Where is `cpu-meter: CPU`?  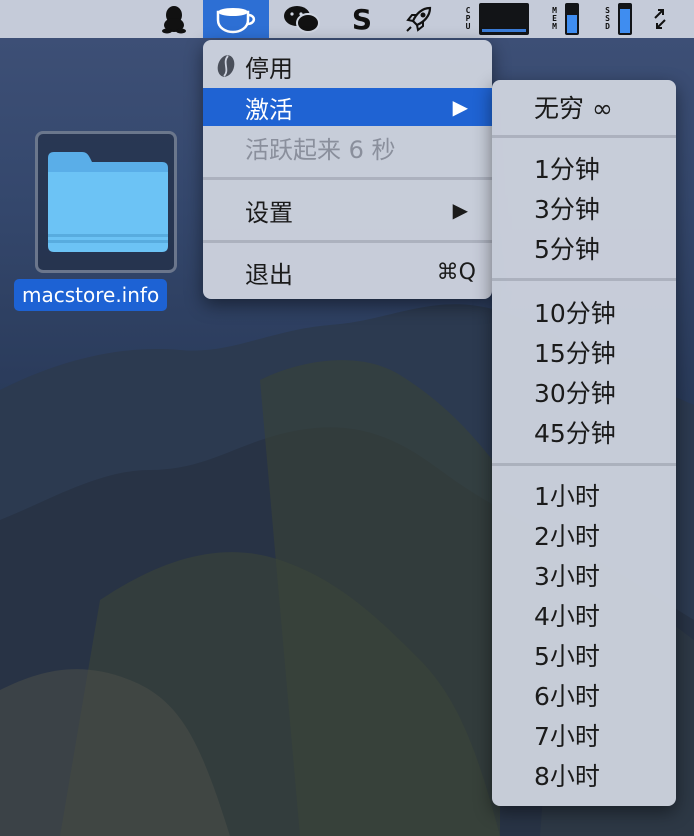
cpu-meter: CPU is located at coordinates (496, 19).